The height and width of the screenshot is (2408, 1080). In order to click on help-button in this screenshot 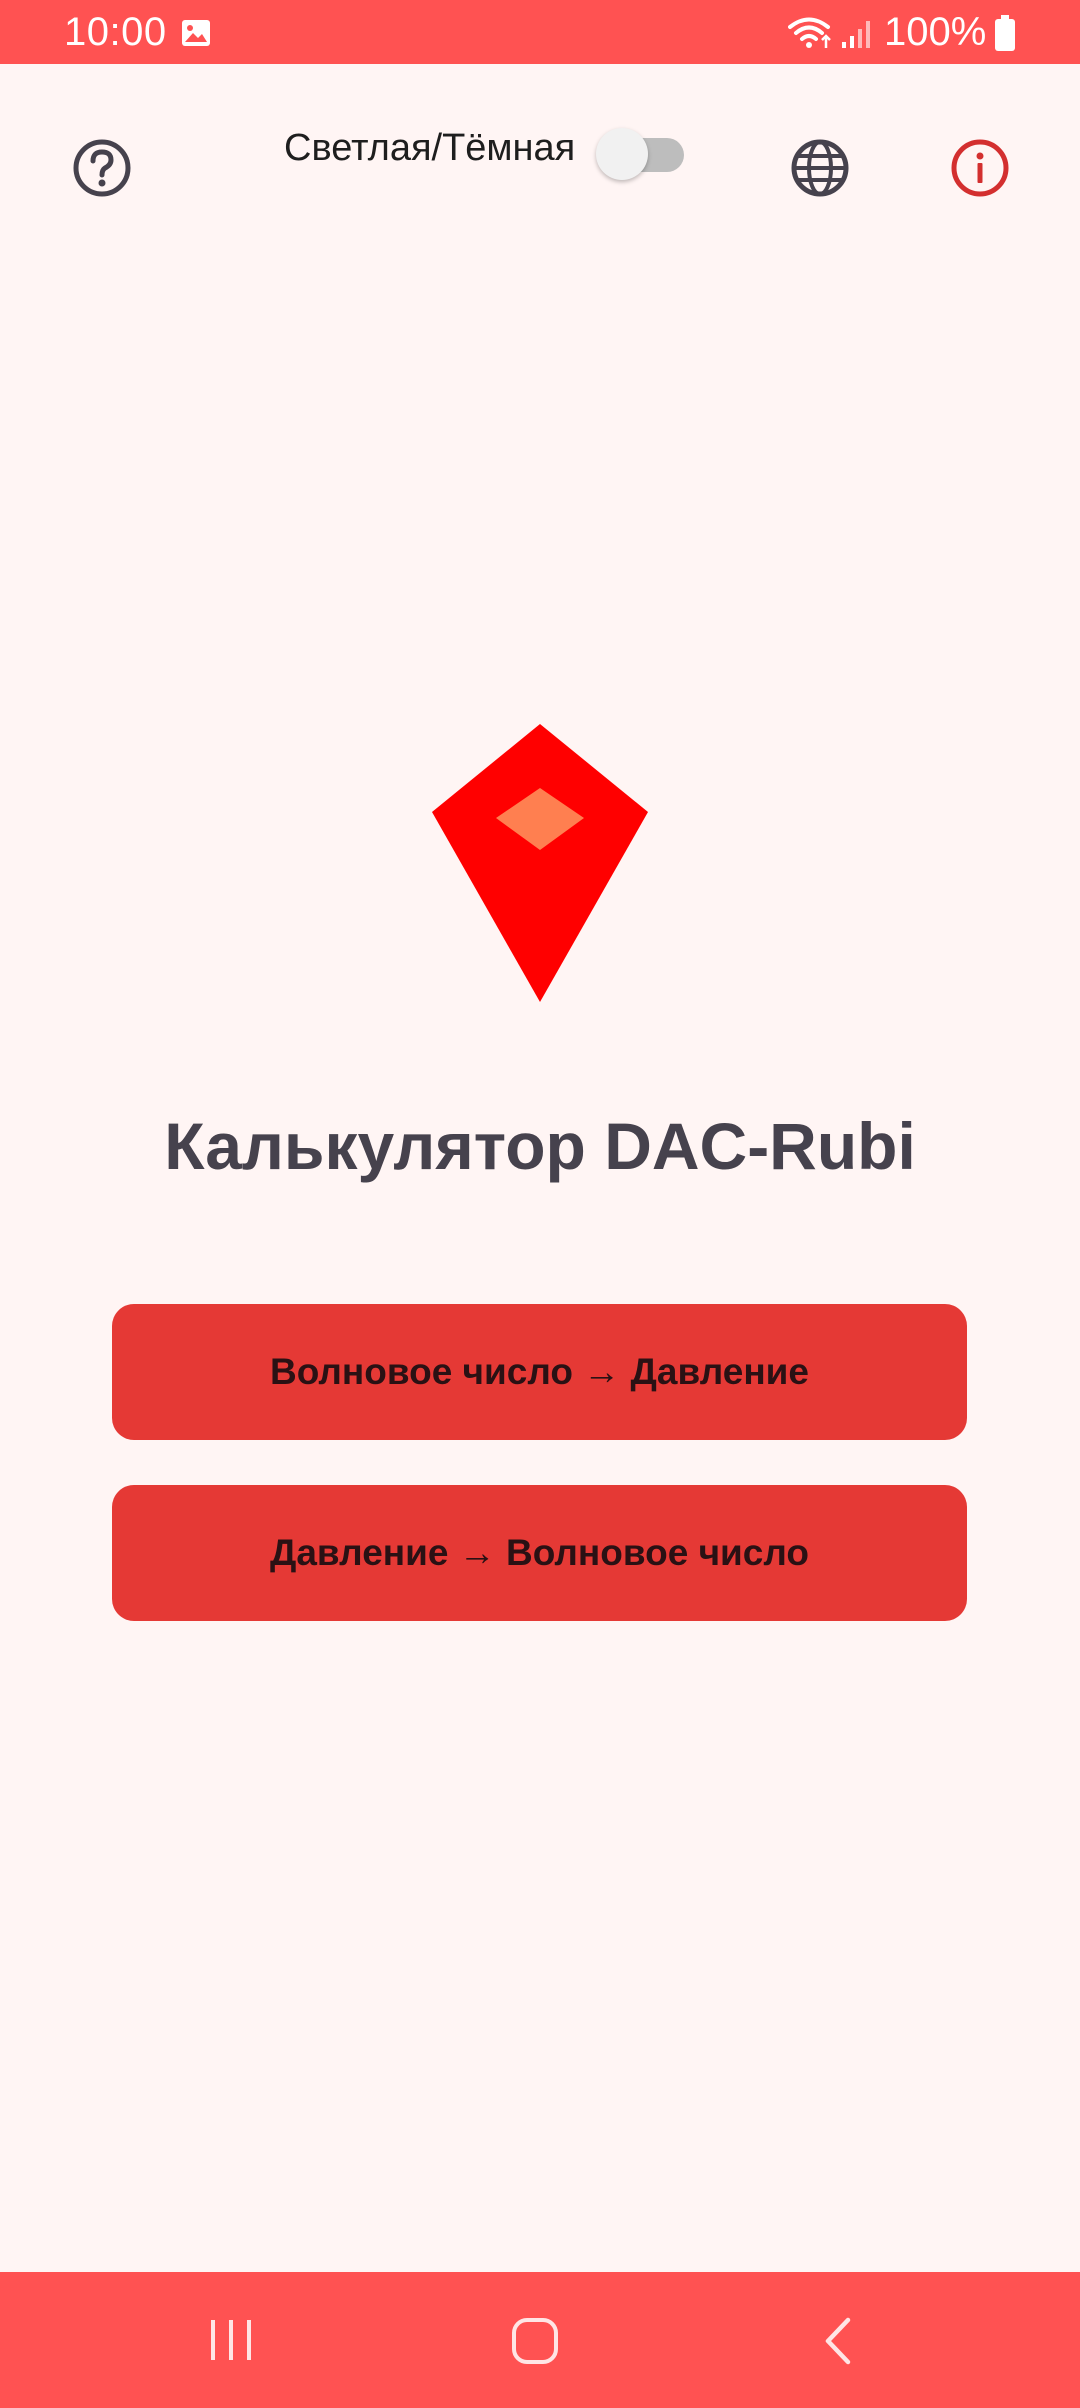, I will do `click(102, 168)`.